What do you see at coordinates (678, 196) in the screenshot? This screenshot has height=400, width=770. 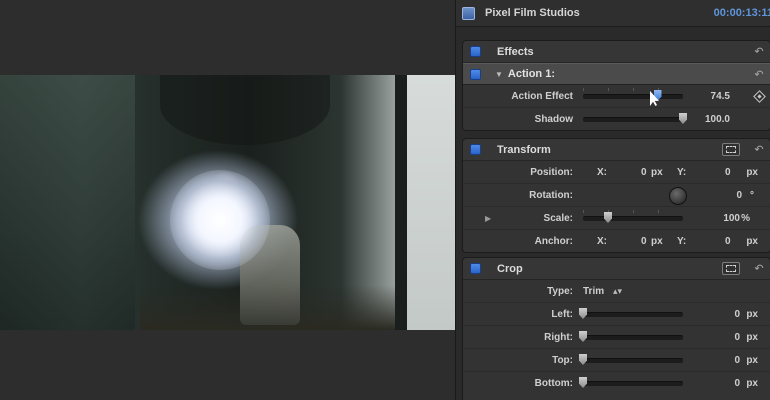 I see `rotation-dial` at bounding box center [678, 196].